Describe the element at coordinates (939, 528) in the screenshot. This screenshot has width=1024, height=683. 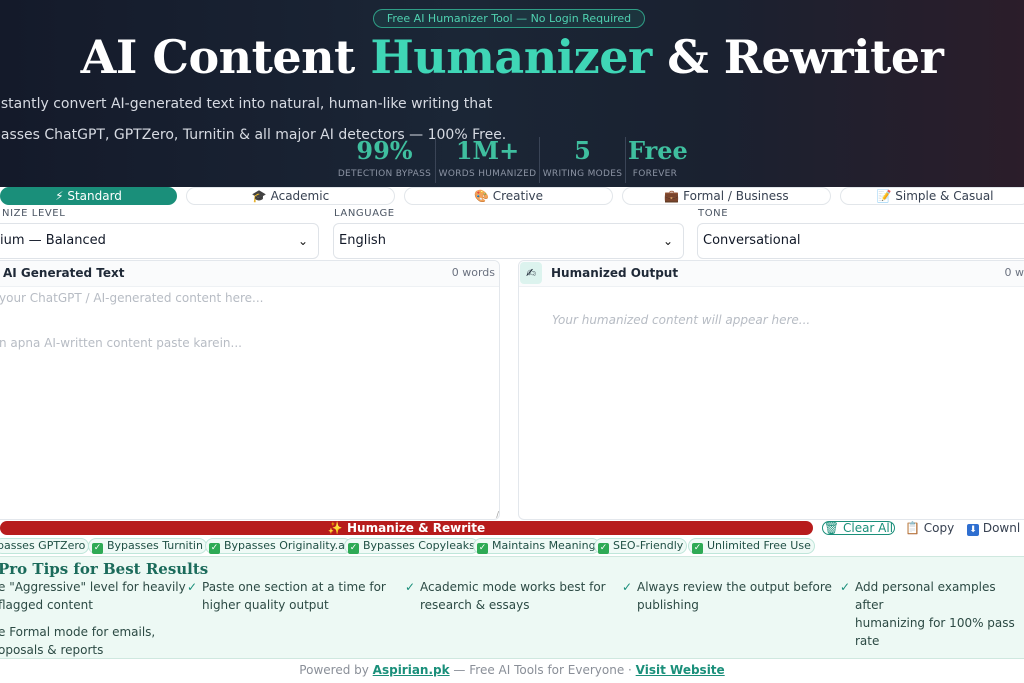
I see `copy-label: Copy` at that location.